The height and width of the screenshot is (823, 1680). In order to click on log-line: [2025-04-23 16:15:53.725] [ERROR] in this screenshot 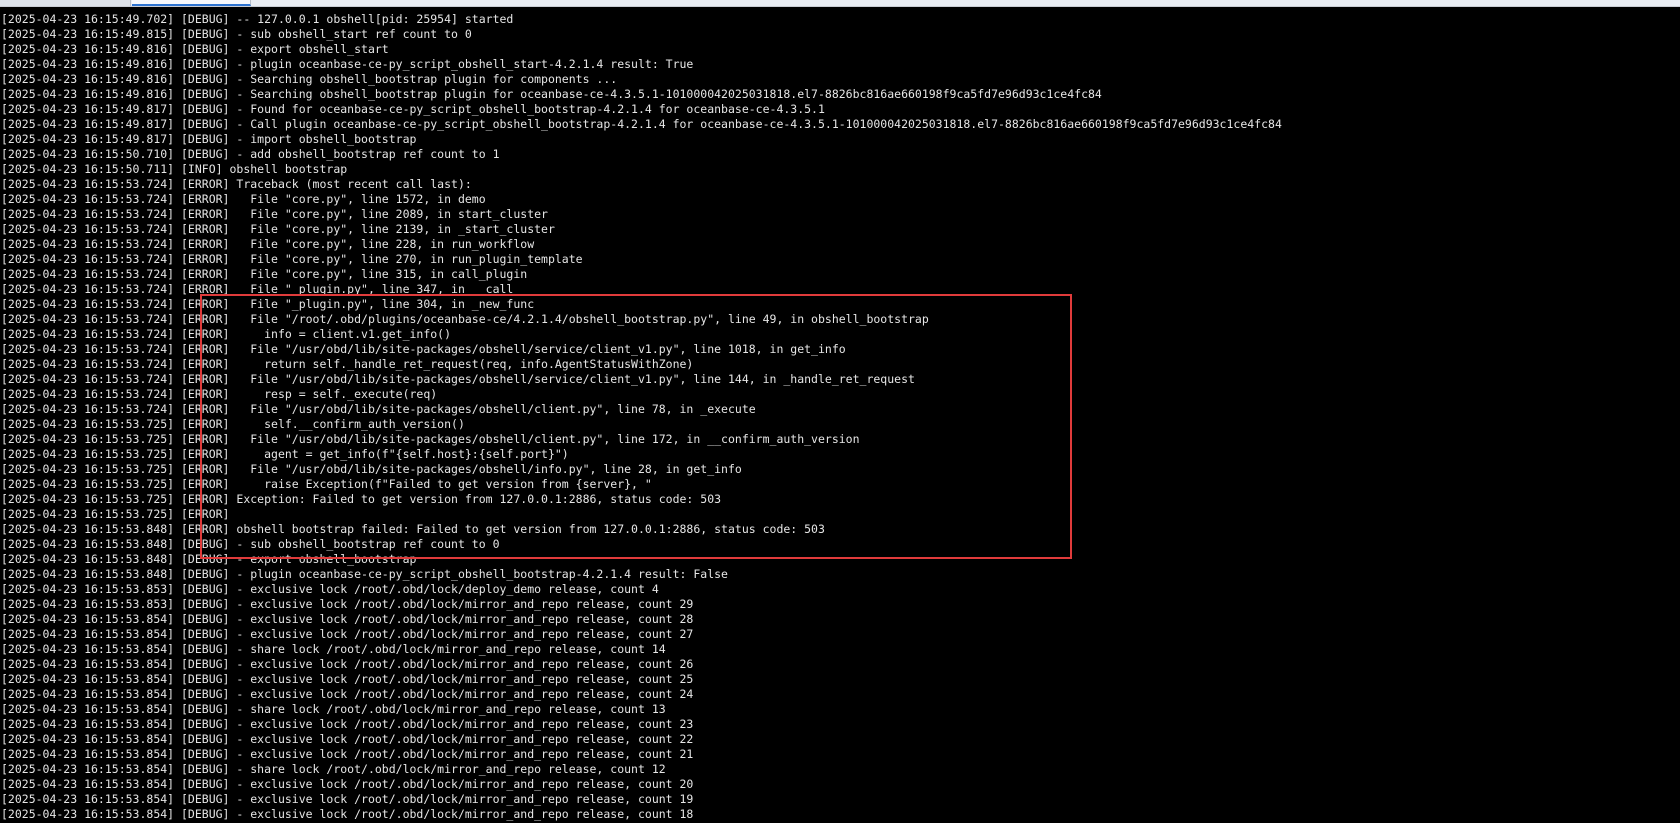, I will do `click(115, 514)`.